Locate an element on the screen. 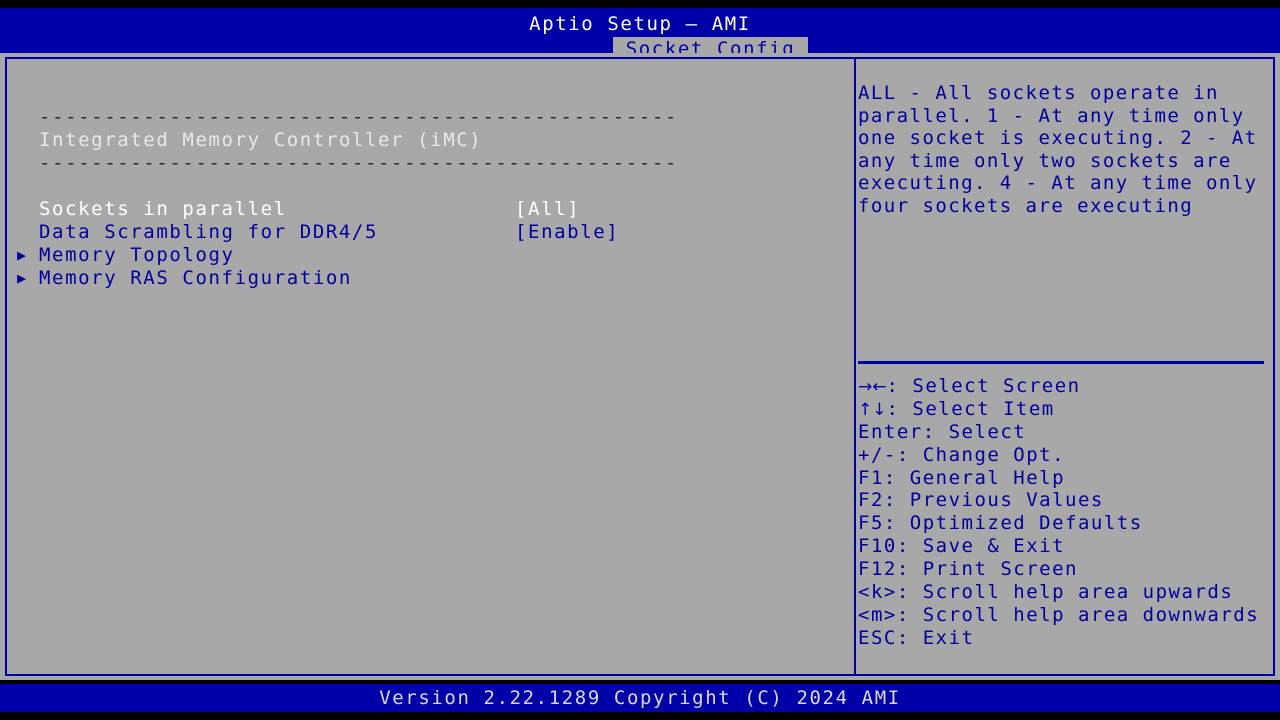 The image size is (1280, 720). key-action: Select Screen is located at coordinates (996, 386).